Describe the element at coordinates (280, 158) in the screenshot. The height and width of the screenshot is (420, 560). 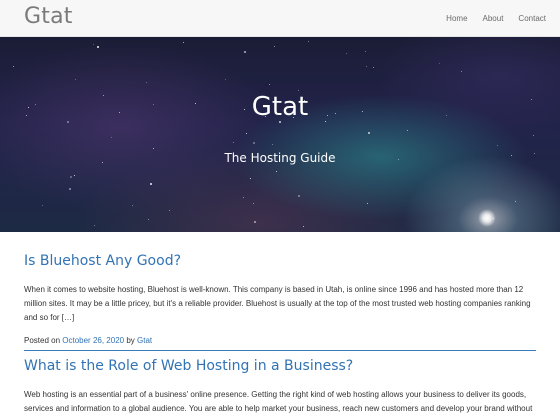
I see `hero-subtitle: The Hosting Guide` at that location.